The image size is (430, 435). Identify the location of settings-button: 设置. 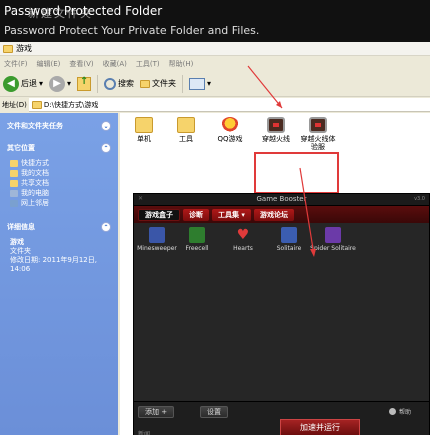
(214, 412).